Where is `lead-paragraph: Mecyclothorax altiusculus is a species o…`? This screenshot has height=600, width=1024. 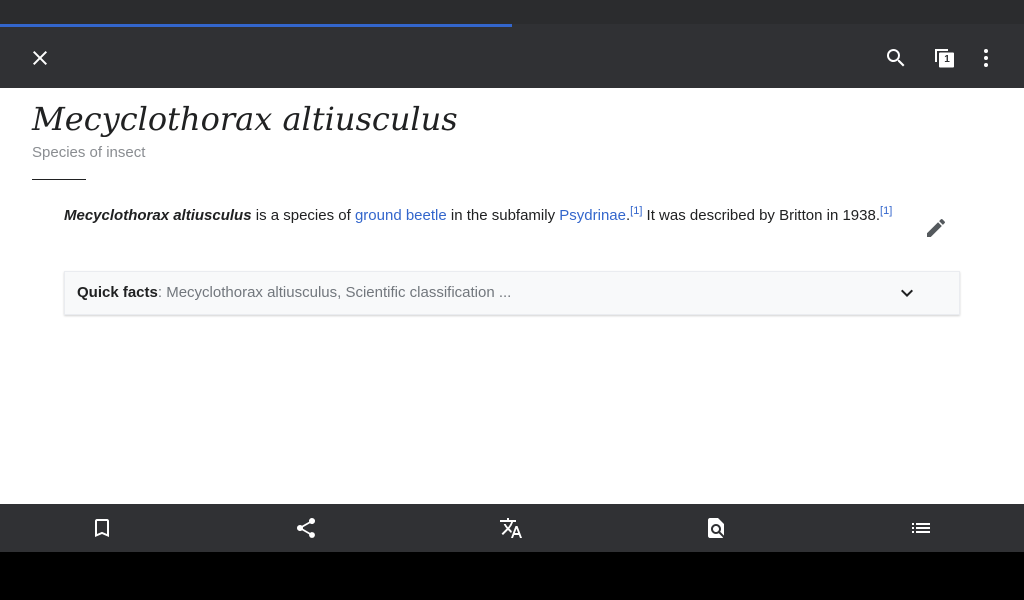 lead-paragraph: Mecyclothorax altiusculus is a species o… is located at coordinates (479, 216).